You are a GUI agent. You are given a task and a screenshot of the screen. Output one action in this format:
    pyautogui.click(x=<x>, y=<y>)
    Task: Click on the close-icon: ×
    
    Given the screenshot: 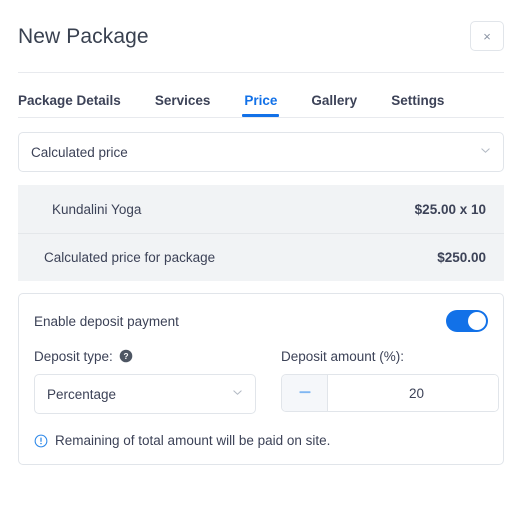 What is the action you would take?
    pyautogui.click(x=487, y=36)
    